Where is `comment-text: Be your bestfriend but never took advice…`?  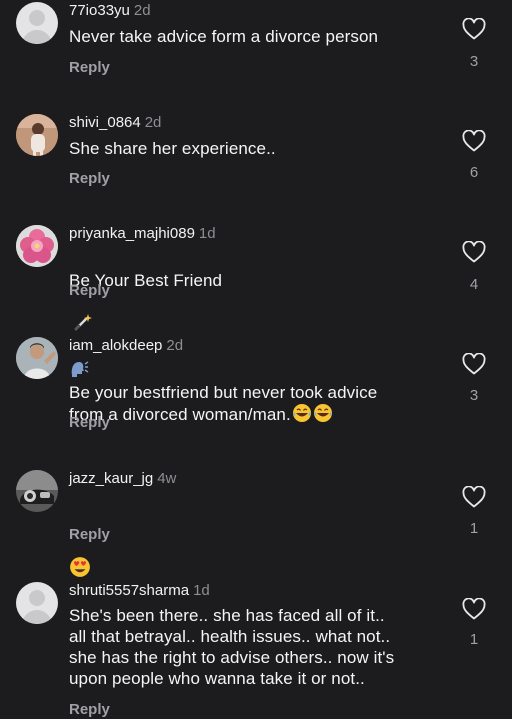 comment-text: Be your bestfriend but never took advice… is located at coordinates (259, 394).